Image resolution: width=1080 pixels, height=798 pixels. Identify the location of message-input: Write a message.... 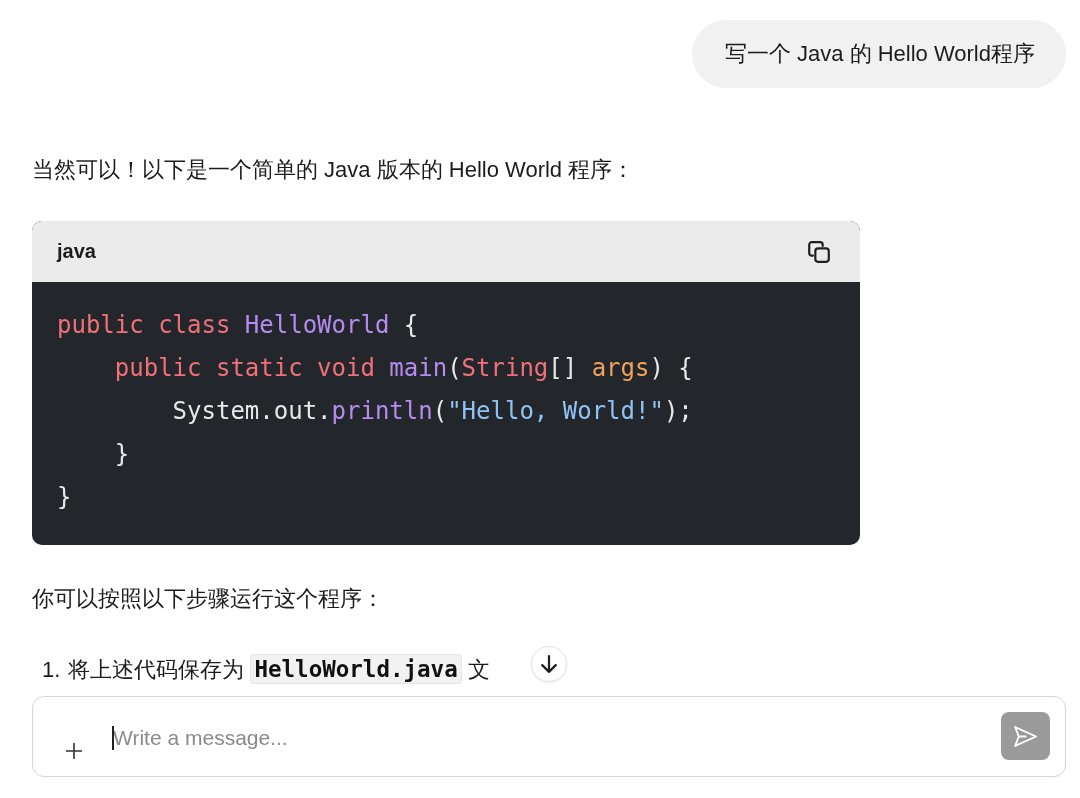
(551, 738).